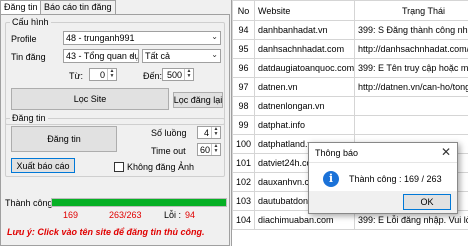  What do you see at coordinates (243, 87) in the screenshot?
I see `cell-no: 97` at bounding box center [243, 87].